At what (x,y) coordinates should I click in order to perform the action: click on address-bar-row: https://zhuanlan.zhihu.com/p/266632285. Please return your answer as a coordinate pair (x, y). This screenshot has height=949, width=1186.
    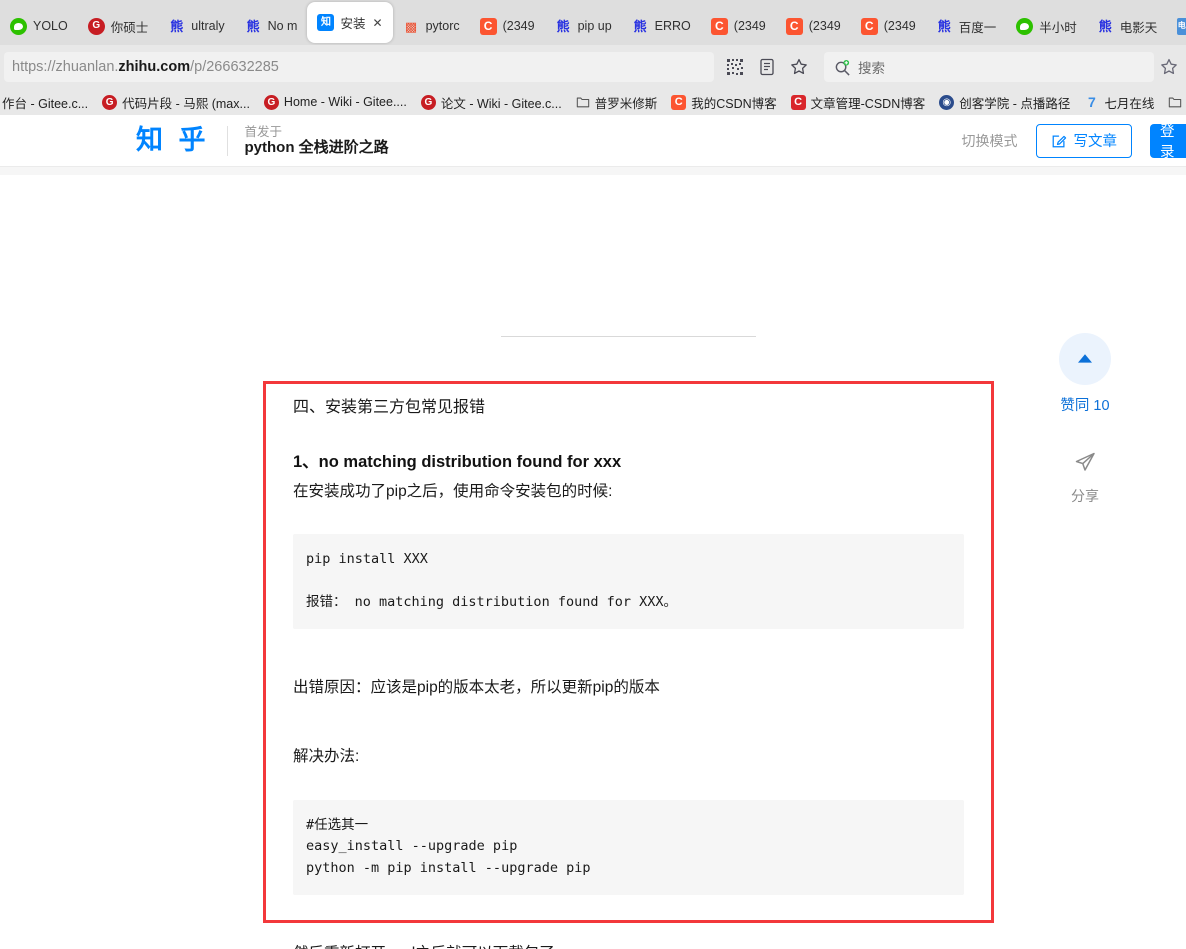
    Looking at the image, I should click on (593, 67).